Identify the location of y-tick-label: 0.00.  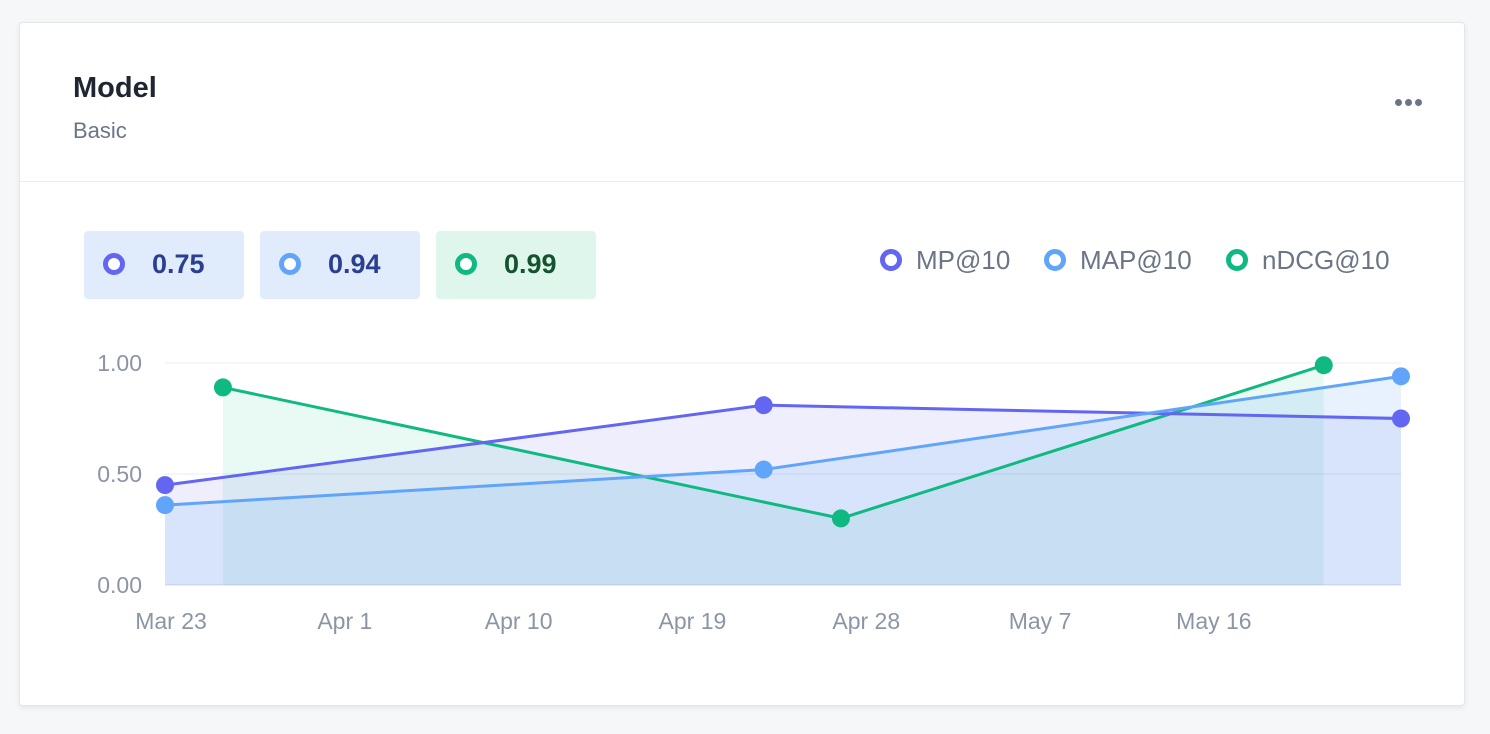
(119, 585).